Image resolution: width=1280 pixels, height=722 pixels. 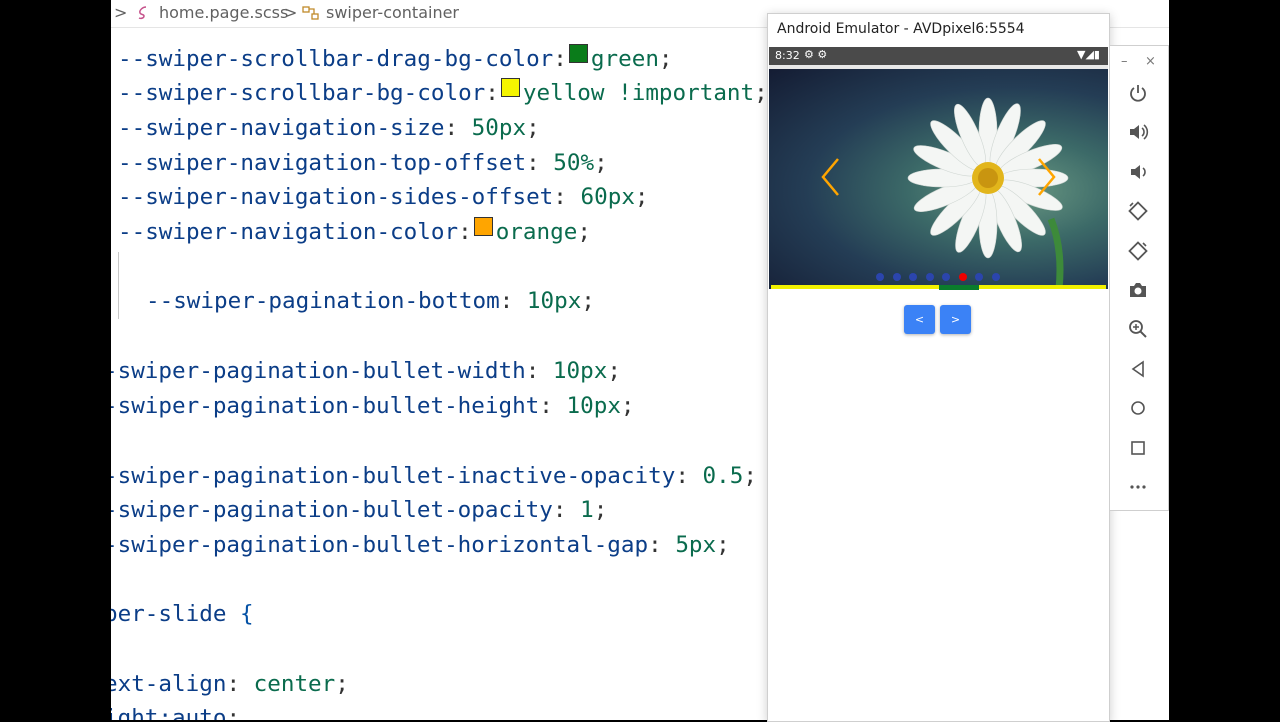 I want to click on code-line: --swiper-navigation-sides-offset: 60px;, so click(x=383, y=197).